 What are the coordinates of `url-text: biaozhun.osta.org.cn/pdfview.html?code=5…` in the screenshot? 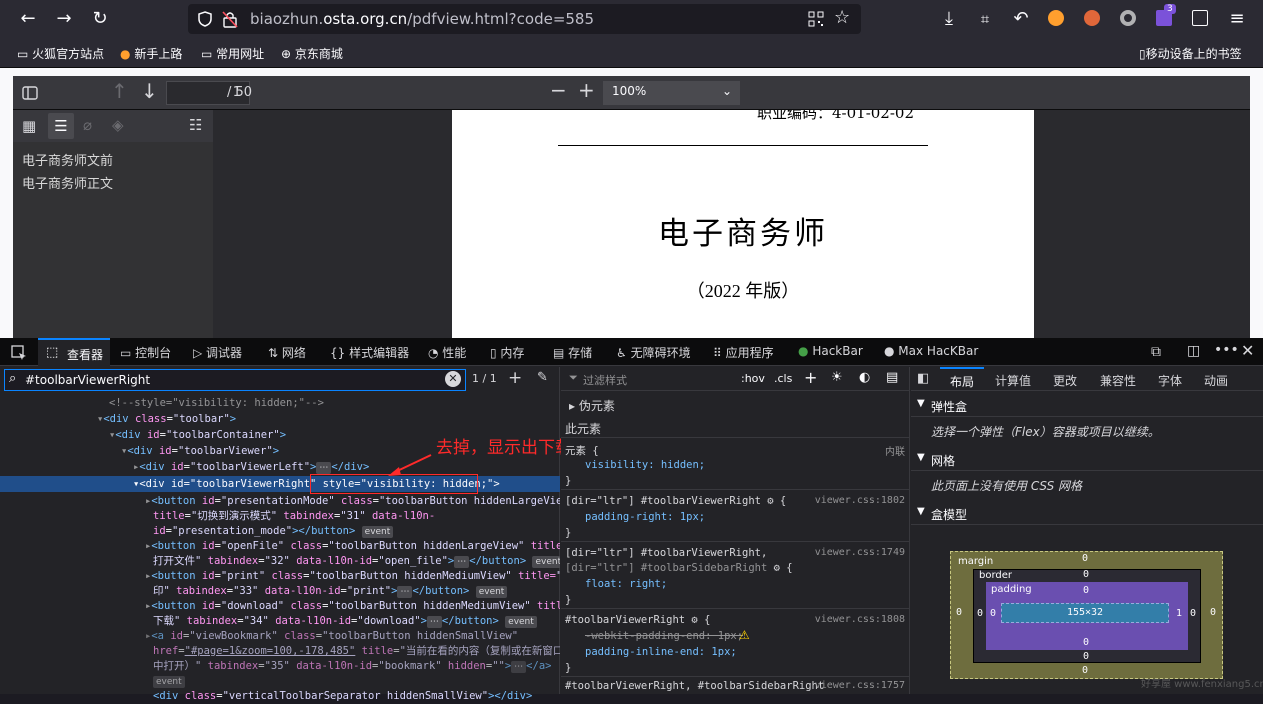 It's located at (422, 19).